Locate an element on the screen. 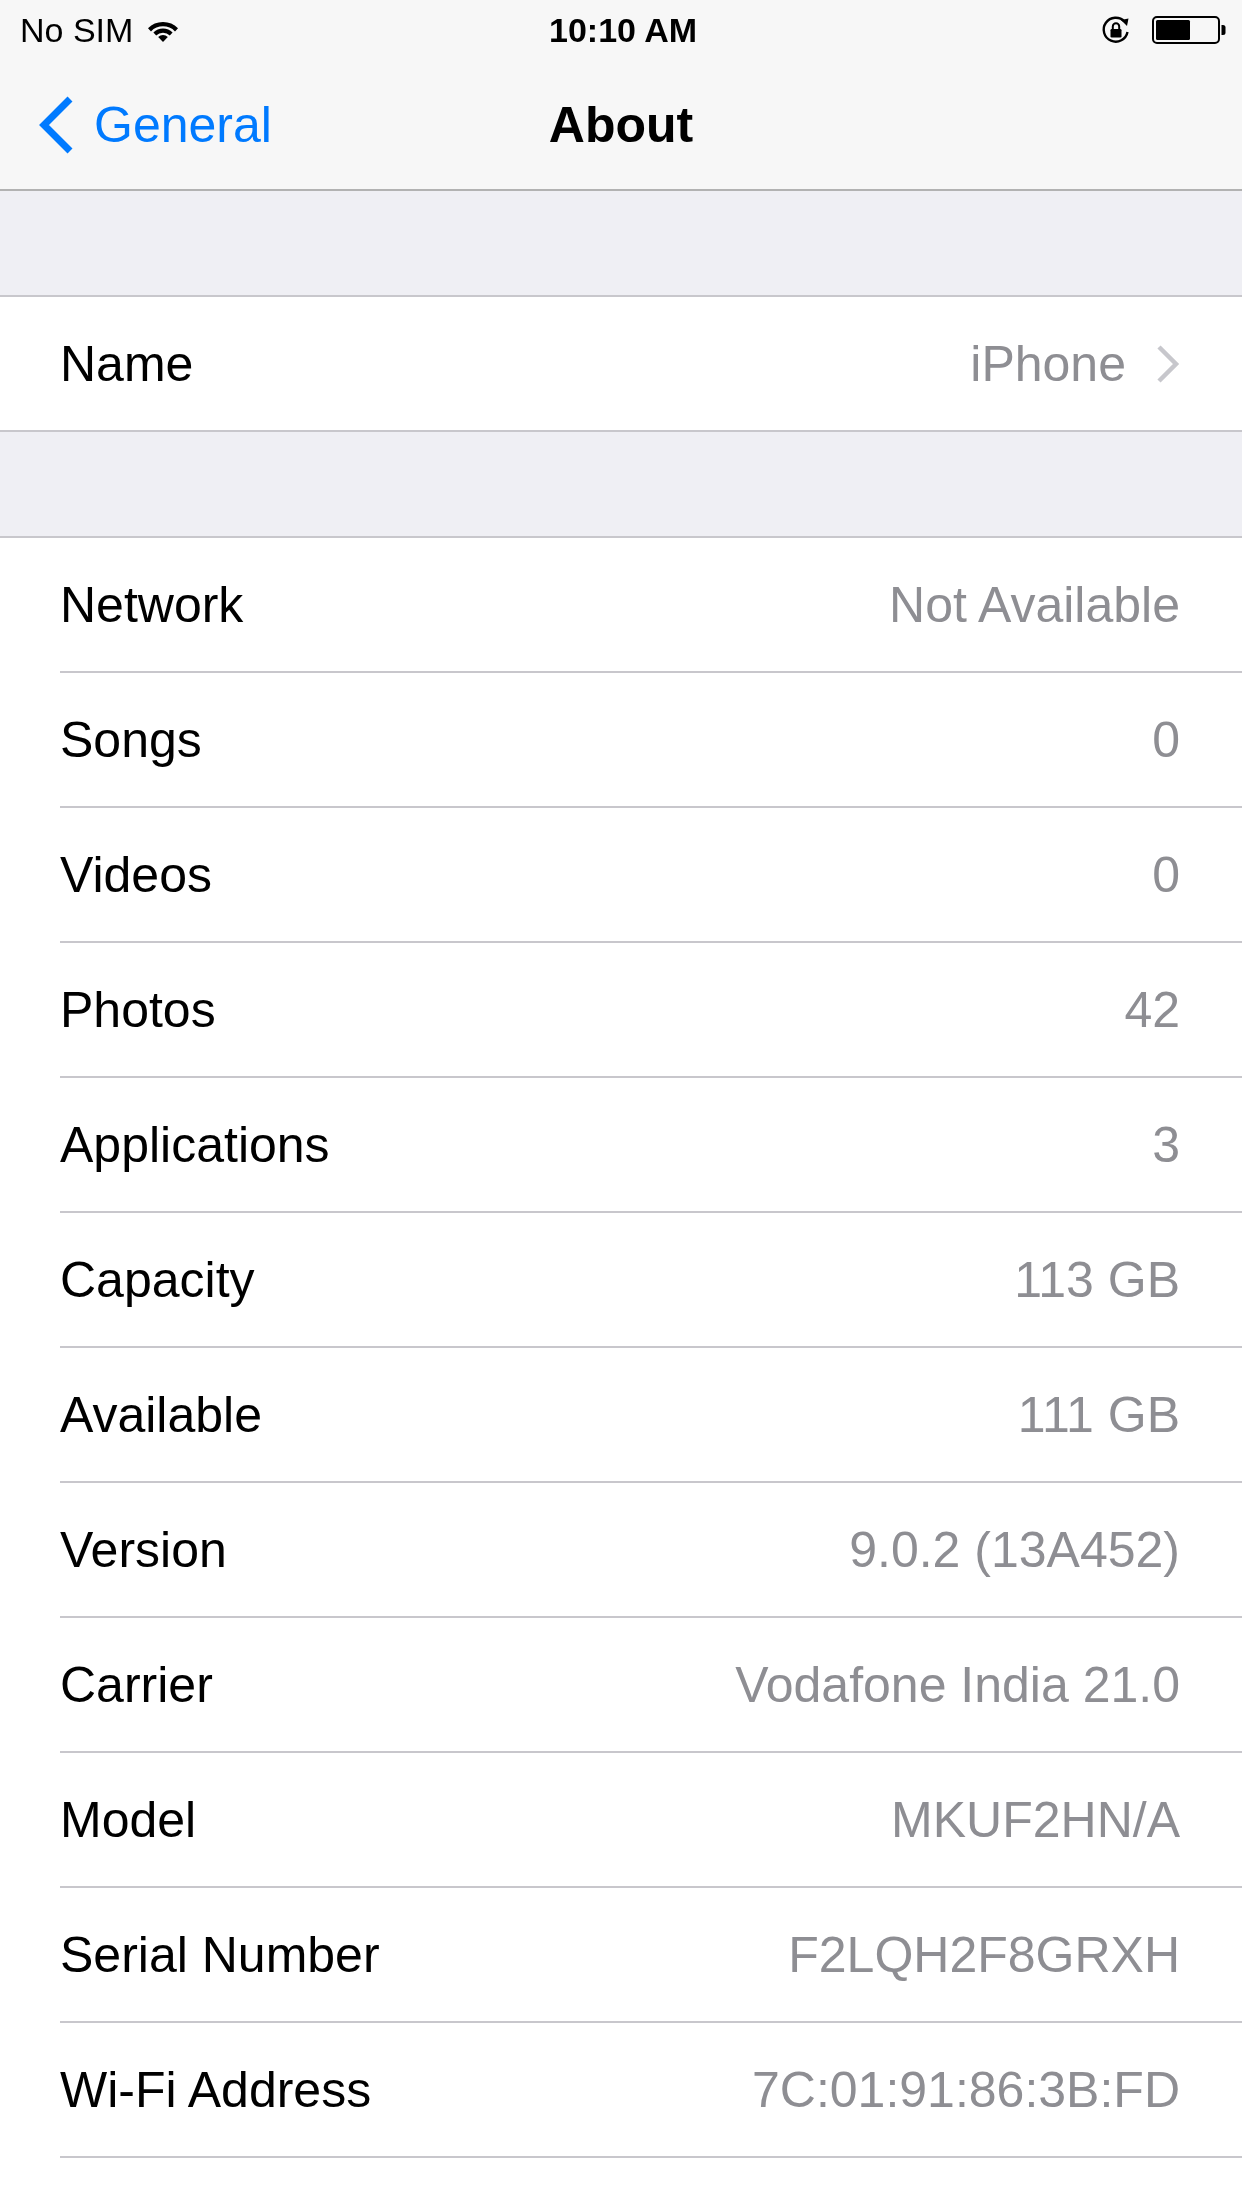  row-label: Videos is located at coordinates (136, 874).